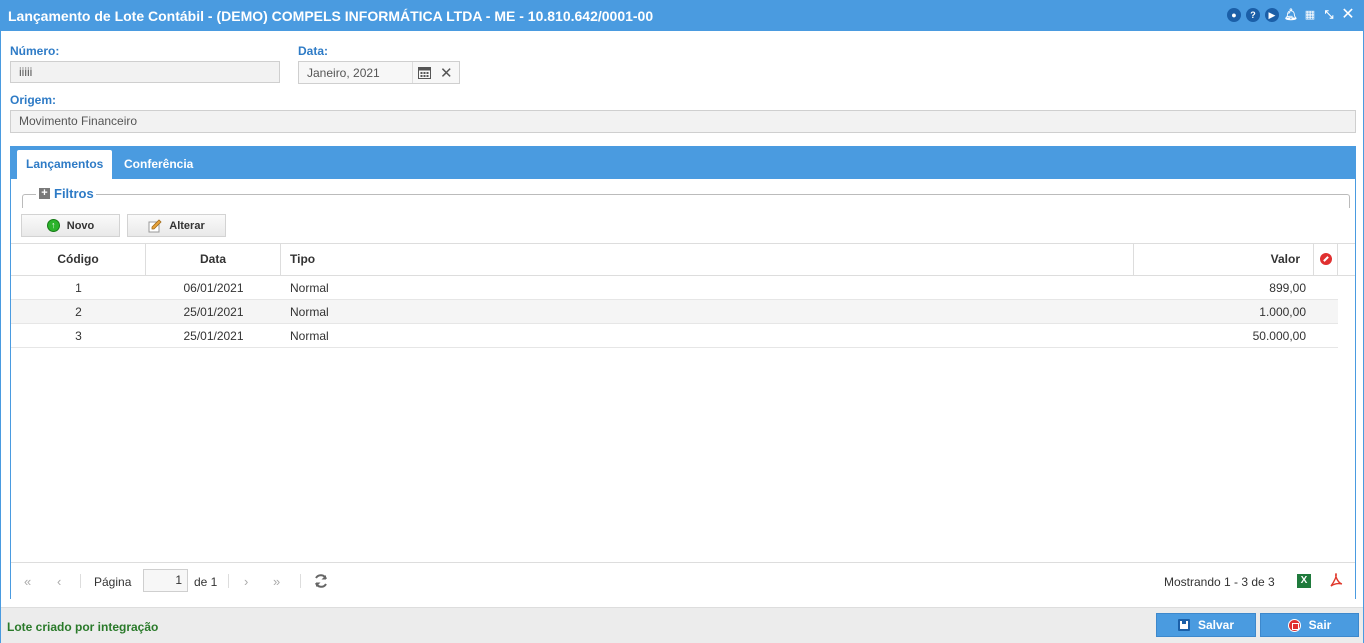 The image size is (1364, 643). I want to click on sair-button: Sair, so click(1309, 625).